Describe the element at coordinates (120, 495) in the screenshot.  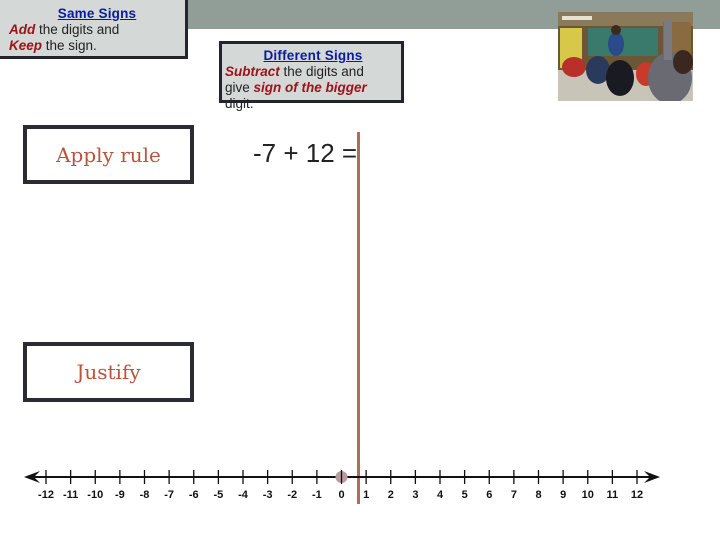
I see `tick-label: -9` at that location.